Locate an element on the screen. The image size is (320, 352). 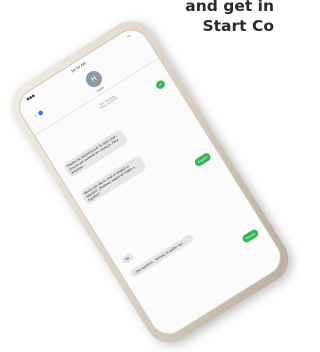
message-bubble-outgoing: Female is located at coordinates (250, 236).